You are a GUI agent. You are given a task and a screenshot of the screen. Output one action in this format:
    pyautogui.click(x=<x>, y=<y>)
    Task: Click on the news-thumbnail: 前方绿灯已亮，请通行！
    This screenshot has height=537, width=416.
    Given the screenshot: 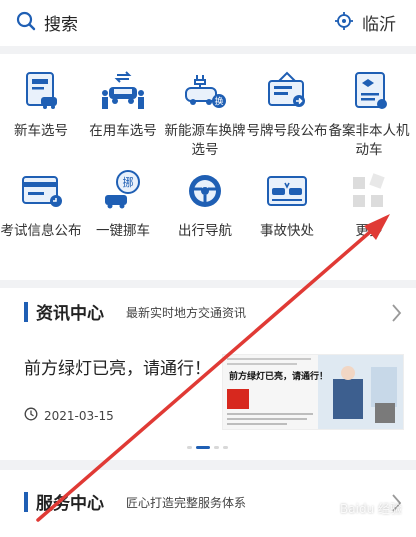 What is the action you would take?
    pyautogui.click(x=313, y=392)
    